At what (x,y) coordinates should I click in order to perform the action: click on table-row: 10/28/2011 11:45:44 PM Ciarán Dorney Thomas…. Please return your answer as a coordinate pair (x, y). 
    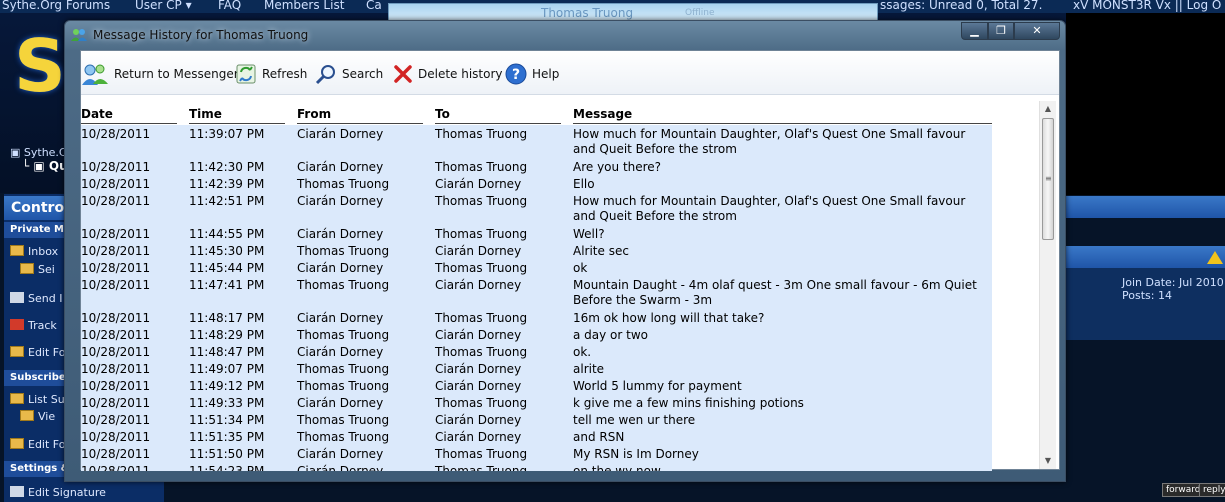
    Looking at the image, I should click on (561, 267).